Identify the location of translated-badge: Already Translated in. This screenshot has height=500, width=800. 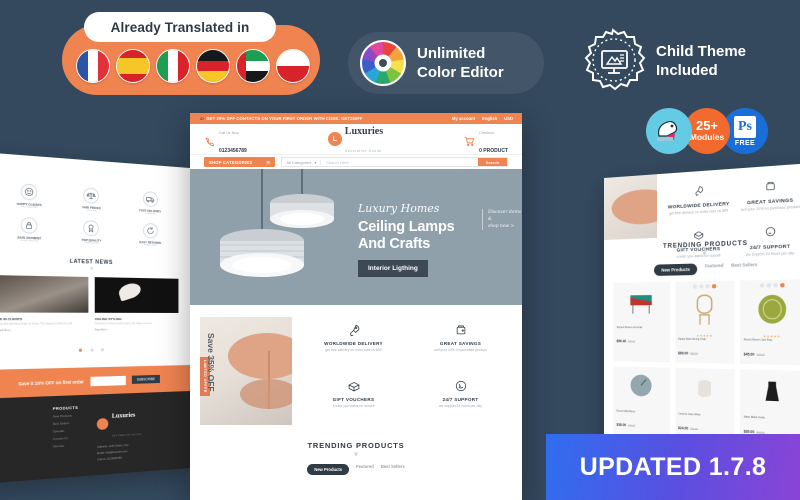
(191, 53).